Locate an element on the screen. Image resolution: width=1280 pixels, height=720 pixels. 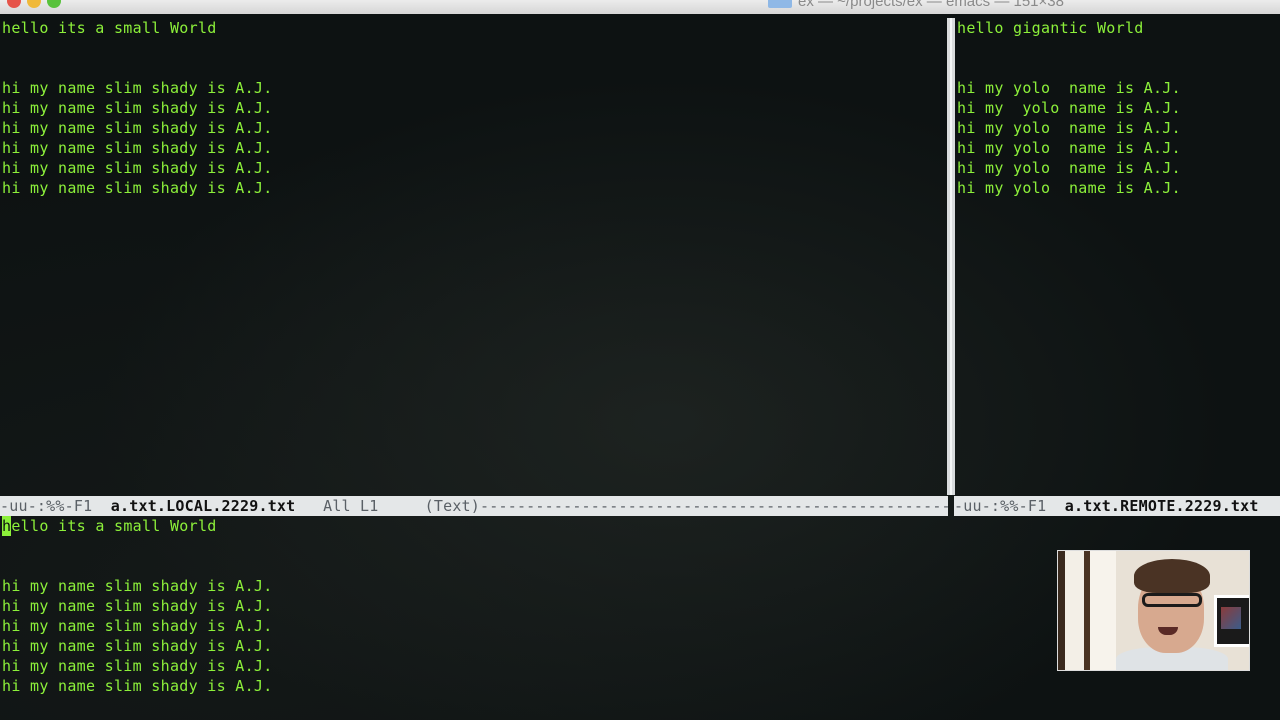
merged-first-line: hello its a small World is located at coordinates (640, 526).